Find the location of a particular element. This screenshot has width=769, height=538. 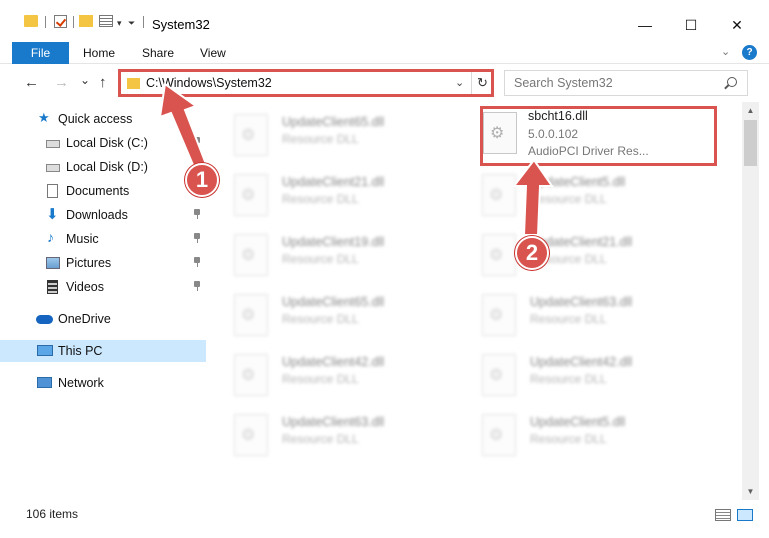

customize-toolbar-icon: ⏷ is located at coordinates (131, 23).